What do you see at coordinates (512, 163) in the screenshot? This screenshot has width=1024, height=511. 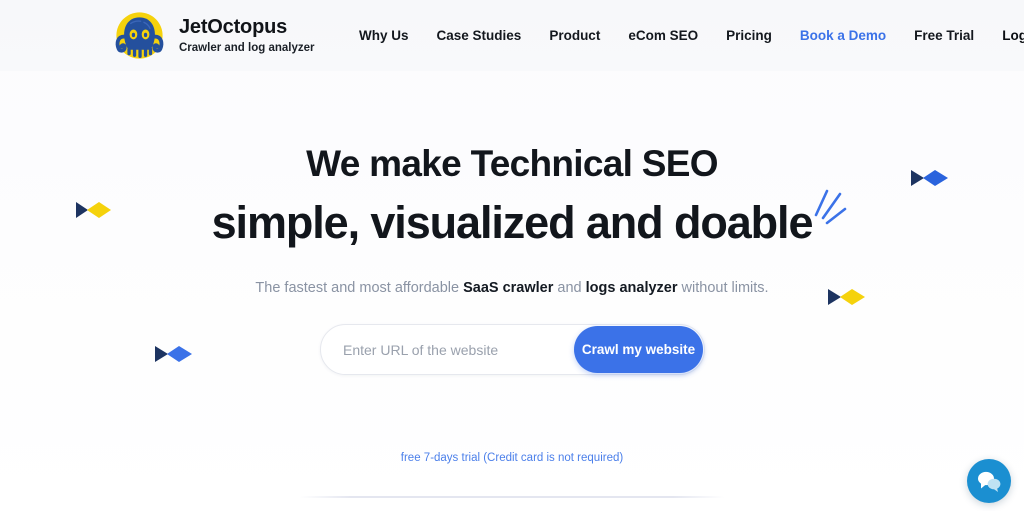 I see `headline-line-1: We make Technical SEO` at bounding box center [512, 163].